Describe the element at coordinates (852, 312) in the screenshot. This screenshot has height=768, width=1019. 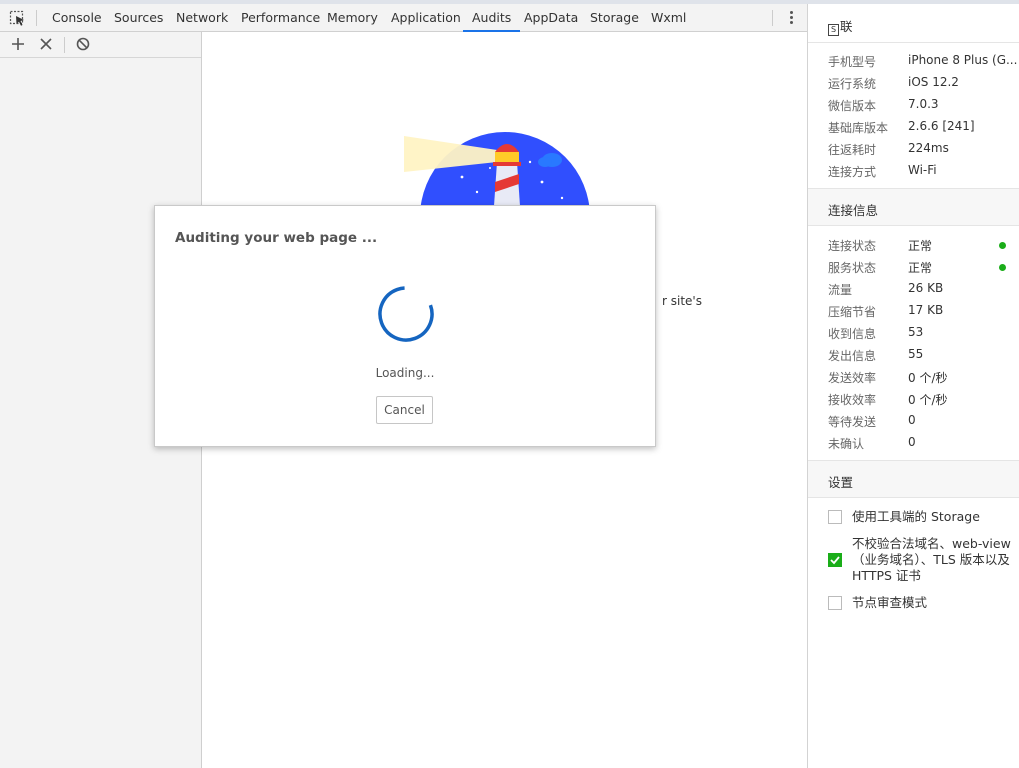
I see `row-key: 压缩节省` at that location.